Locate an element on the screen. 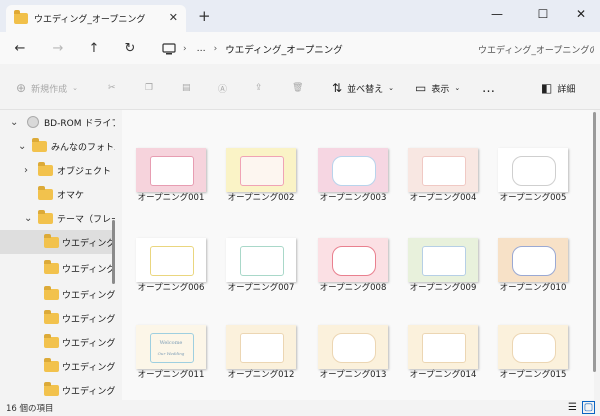  file-name: オープニング005 is located at coordinates (533, 198).